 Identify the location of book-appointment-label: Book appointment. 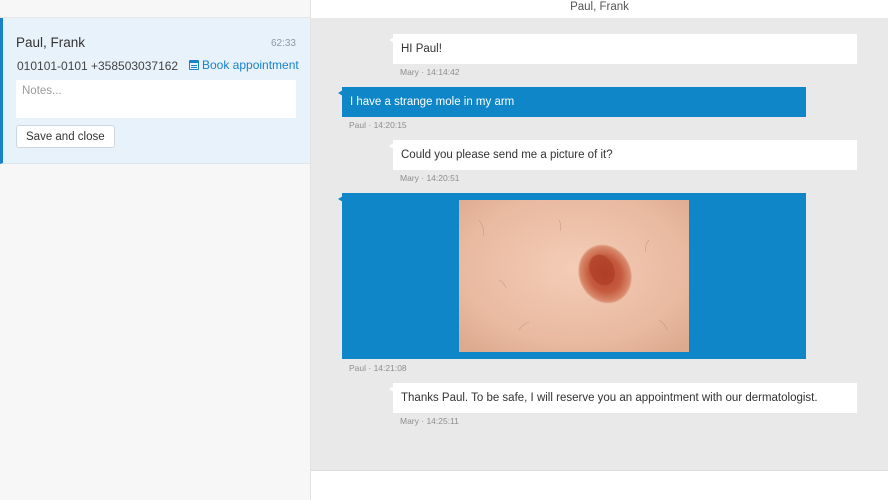
(250, 65).